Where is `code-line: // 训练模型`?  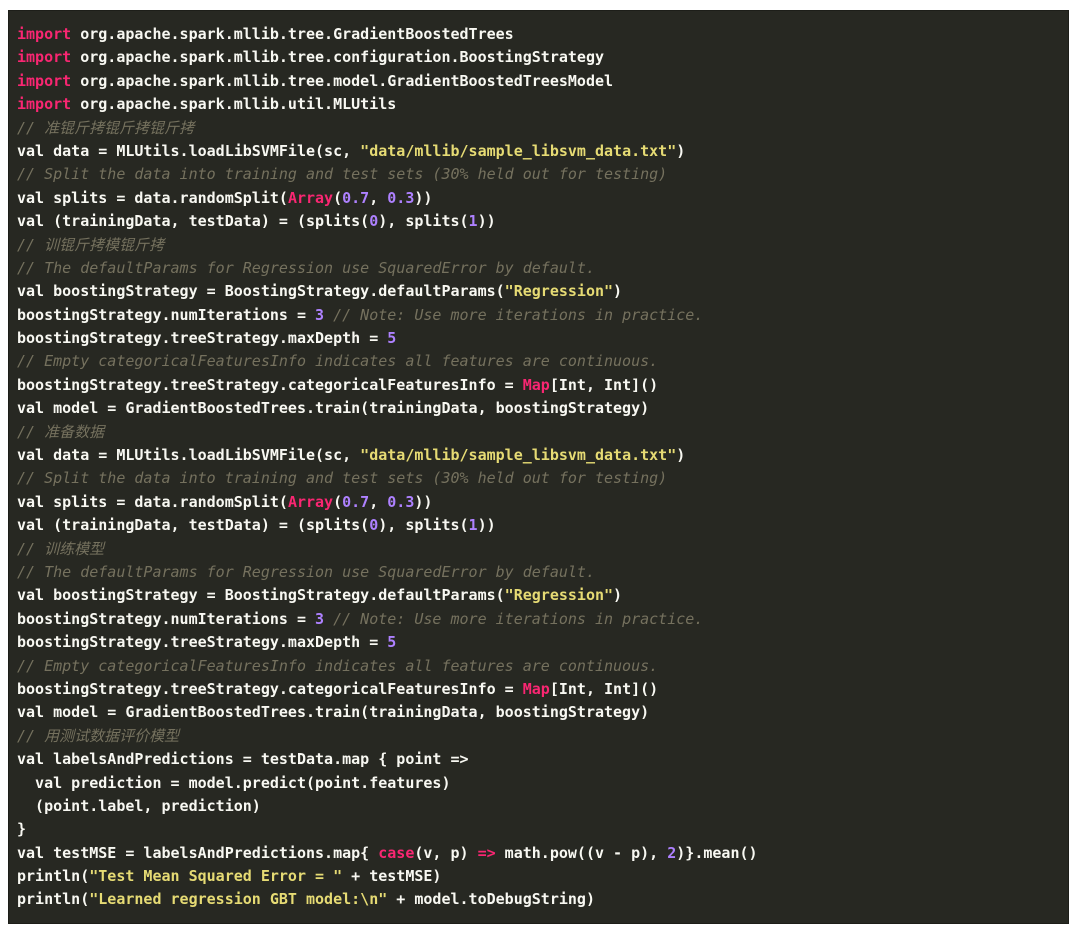
code-line: // 训练模型 is located at coordinates (538, 549).